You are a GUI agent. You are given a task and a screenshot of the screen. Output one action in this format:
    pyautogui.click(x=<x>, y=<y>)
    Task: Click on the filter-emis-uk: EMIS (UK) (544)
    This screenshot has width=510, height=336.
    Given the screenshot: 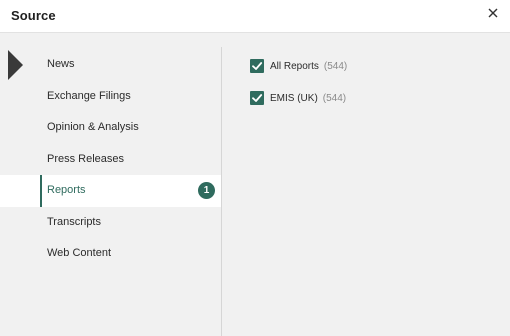 What is the action you would take?
    pyautogui.click(x=298, y=98)
    